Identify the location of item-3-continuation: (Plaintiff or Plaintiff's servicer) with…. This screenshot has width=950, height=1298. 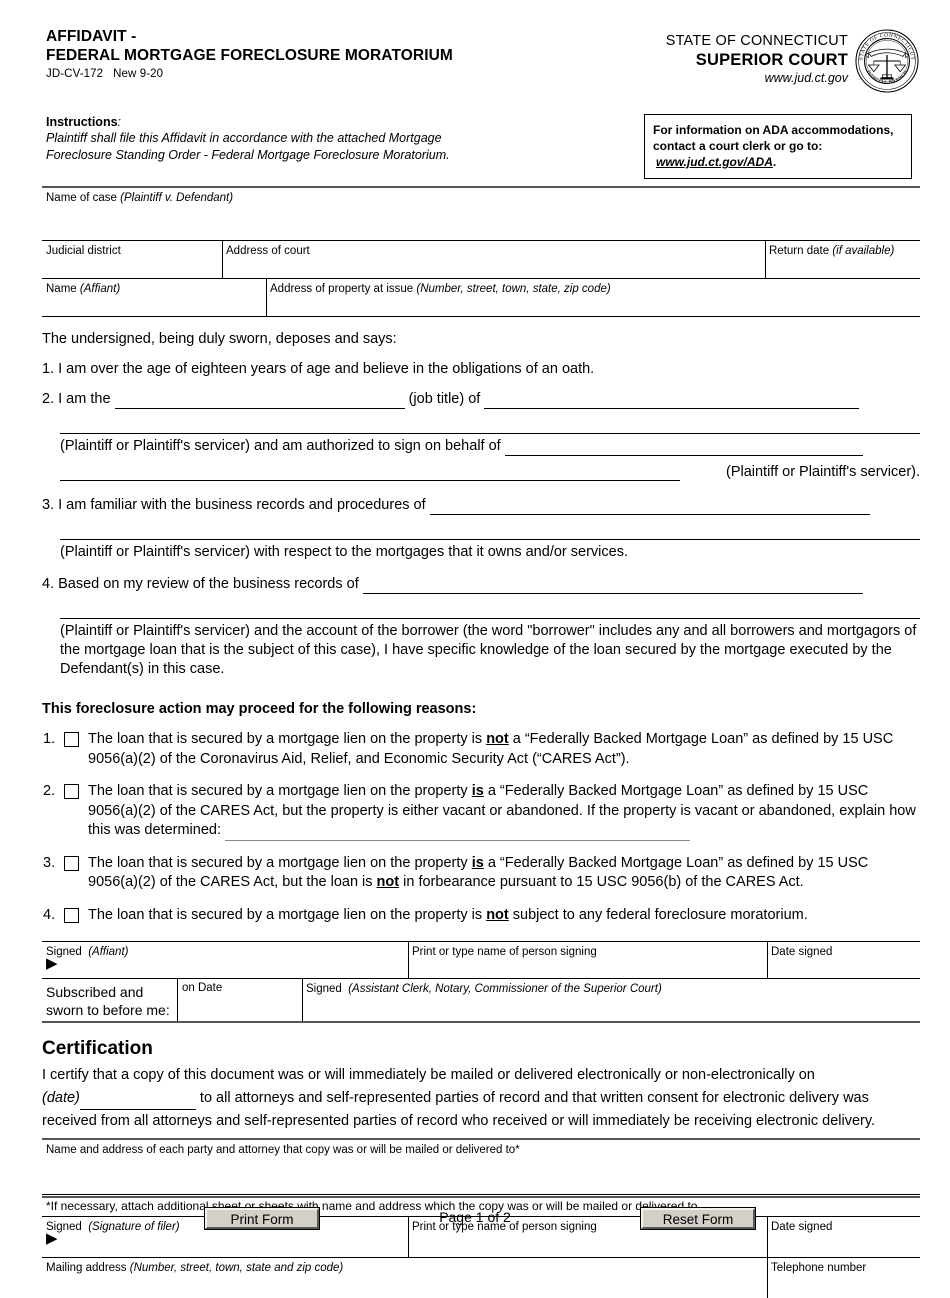
(490, 543).